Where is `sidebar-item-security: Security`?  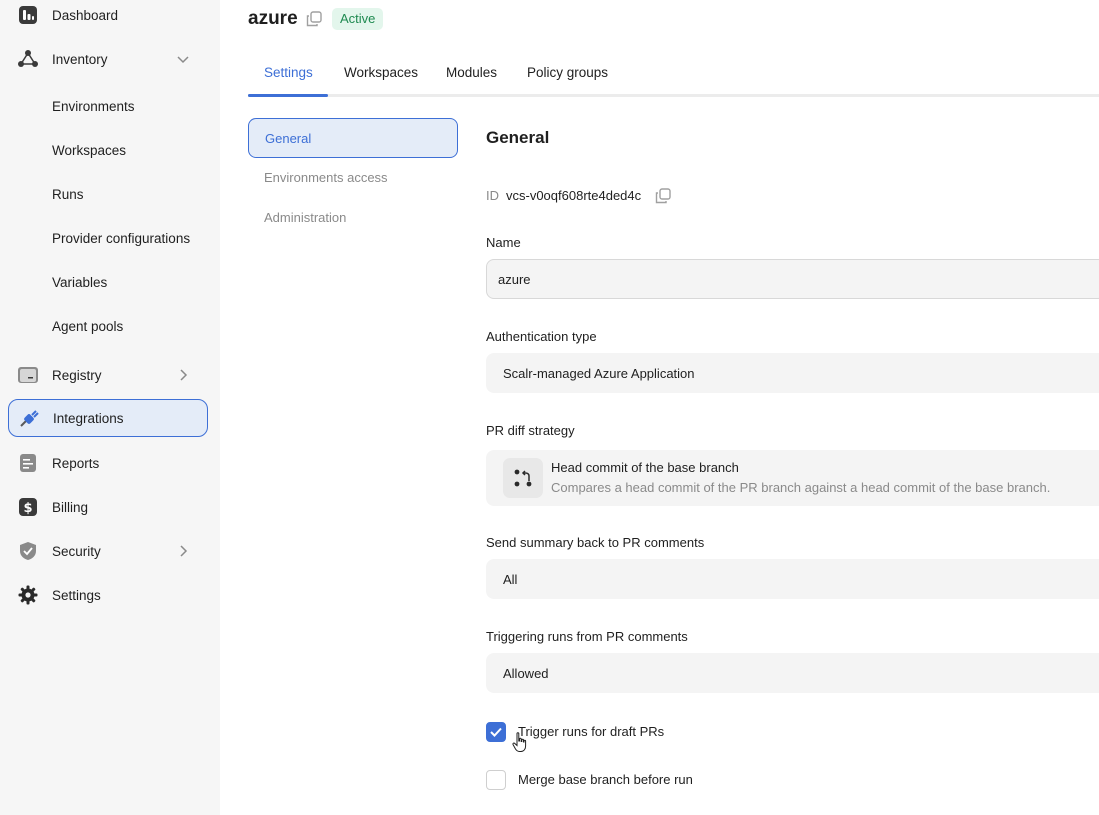
sidebar-item-security: Security is located at coordinates (108, 551).